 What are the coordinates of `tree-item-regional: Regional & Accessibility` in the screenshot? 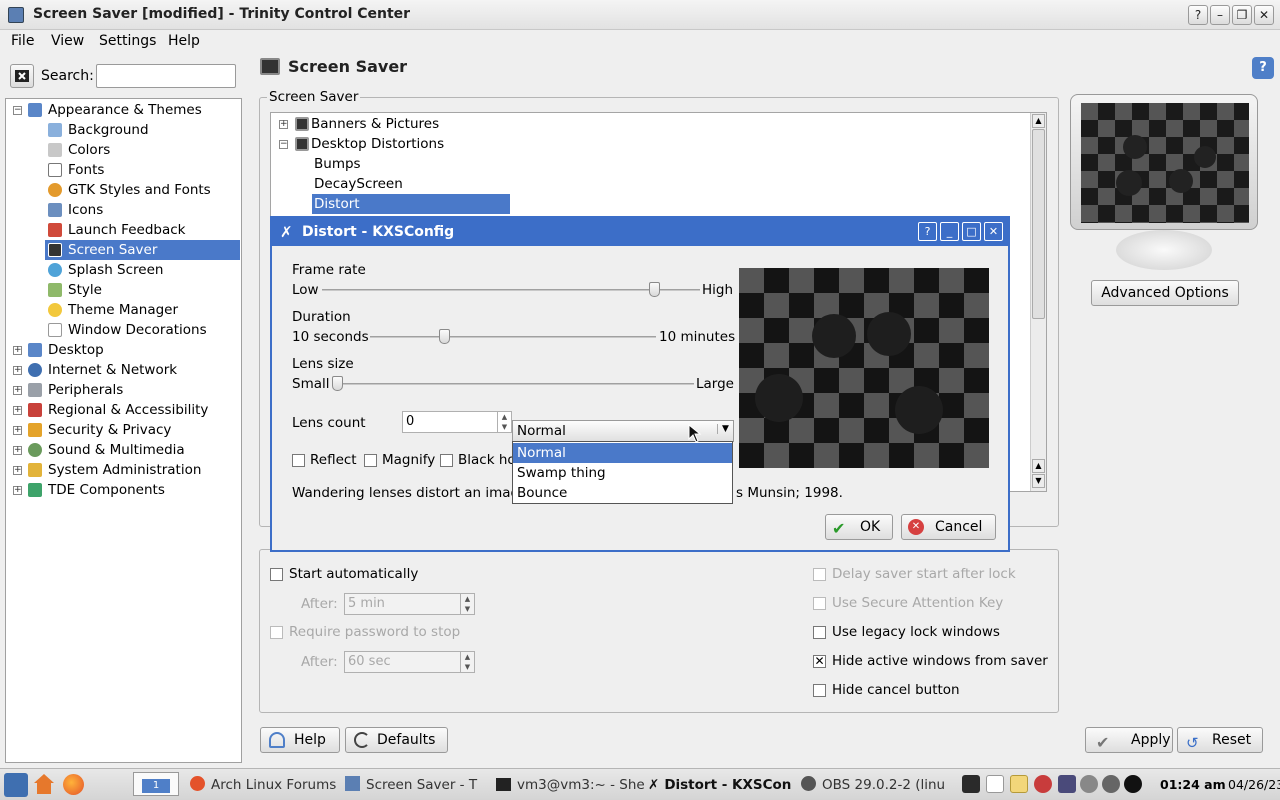 It's located at (128, 410).